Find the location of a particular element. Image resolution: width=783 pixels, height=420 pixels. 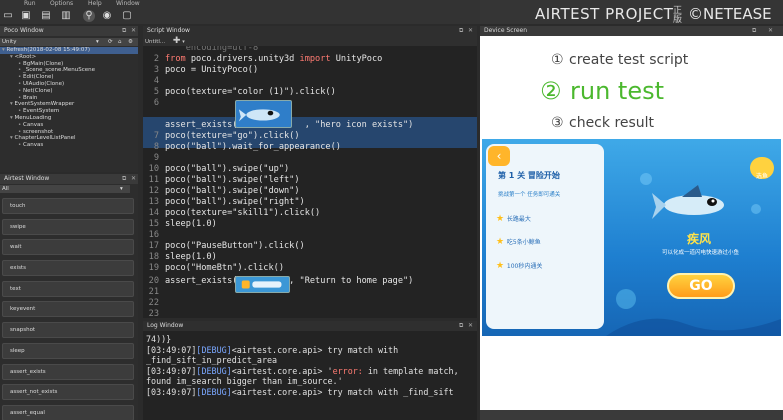

code-text: sleep(1.0) is located at coordinates (191, 224).